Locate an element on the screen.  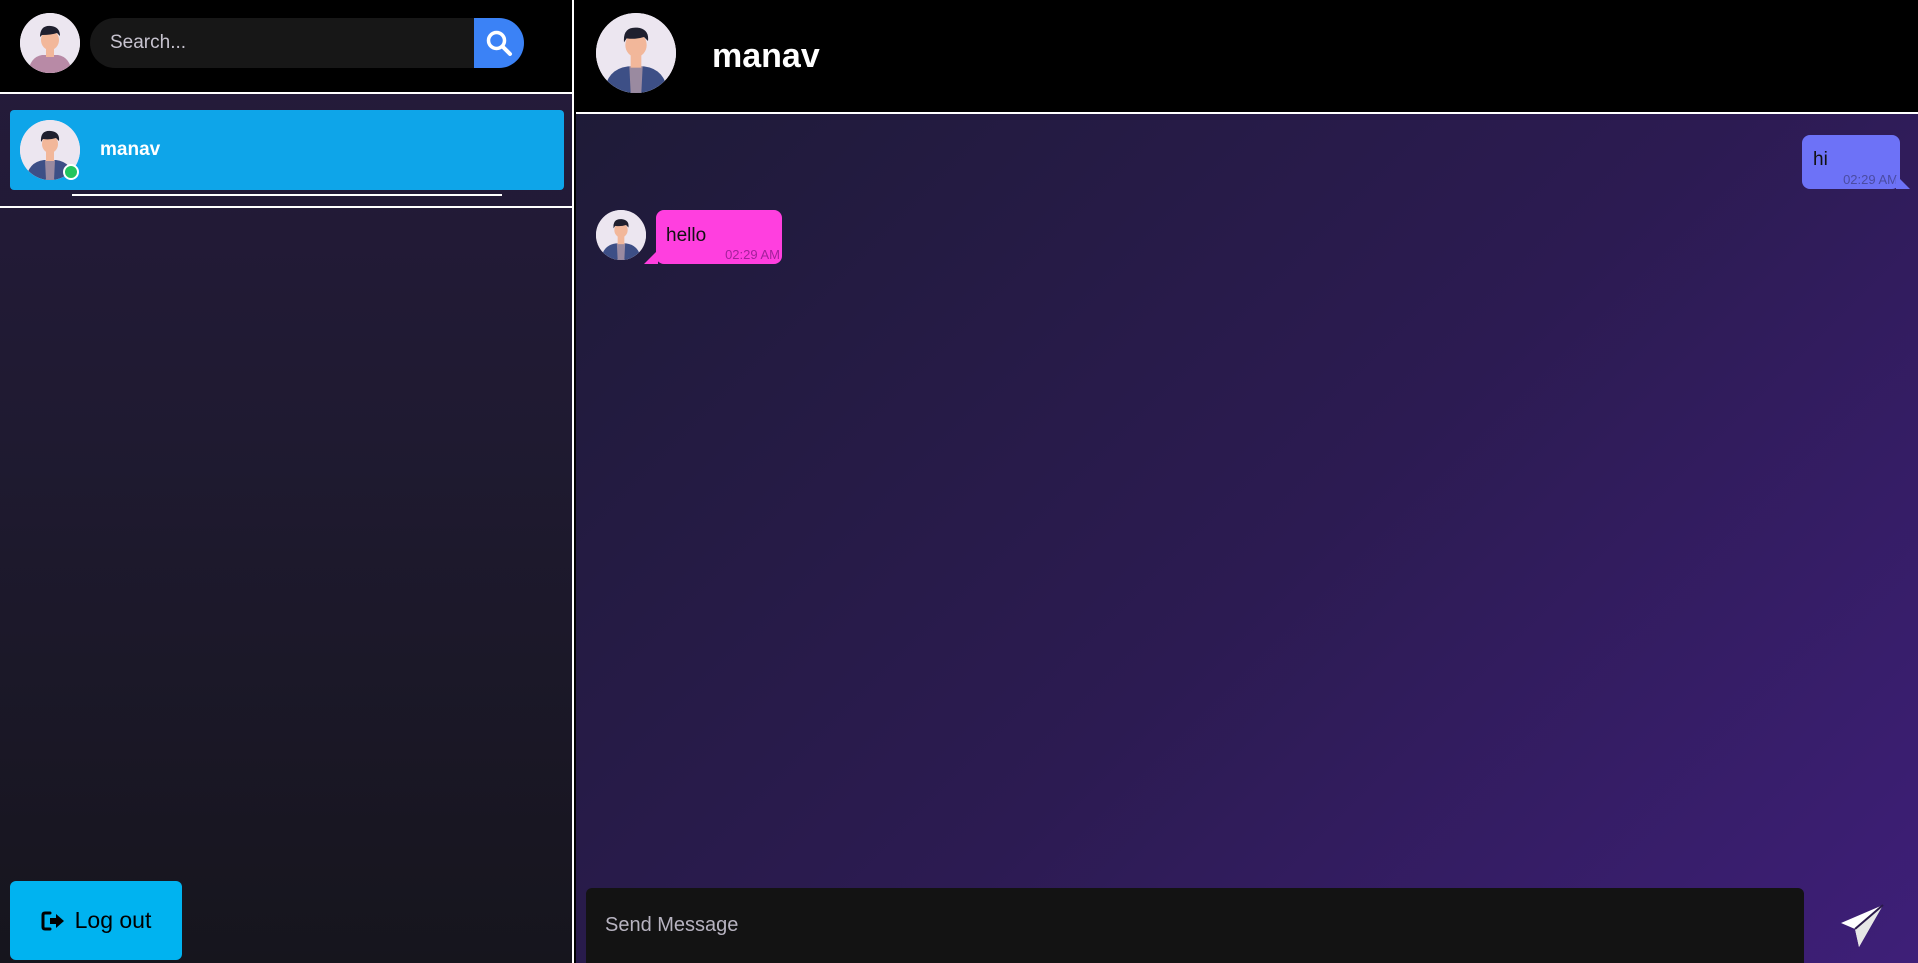
search-button is located at coordinates (499, 43).